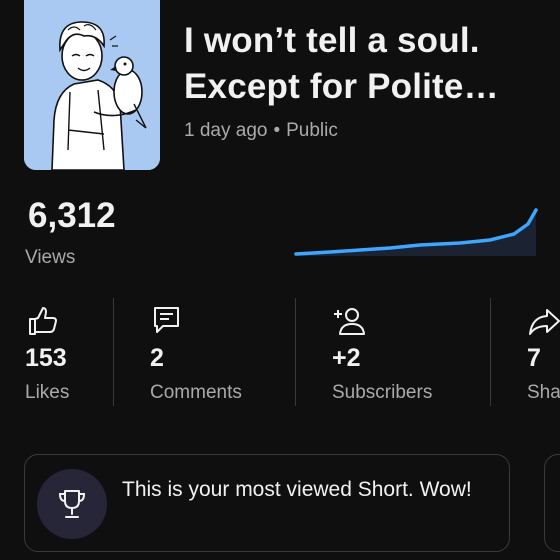 This screenshot has height=560, width=560. I want to click on add-person-icon, so click(349, 321).